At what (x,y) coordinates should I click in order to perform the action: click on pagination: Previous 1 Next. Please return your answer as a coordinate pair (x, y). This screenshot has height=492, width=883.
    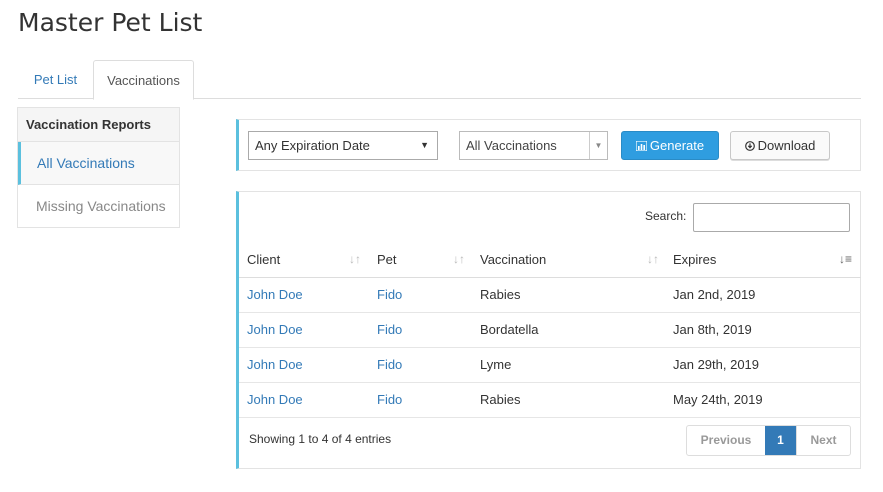
    Looking at the image, I should click on (768, 440).